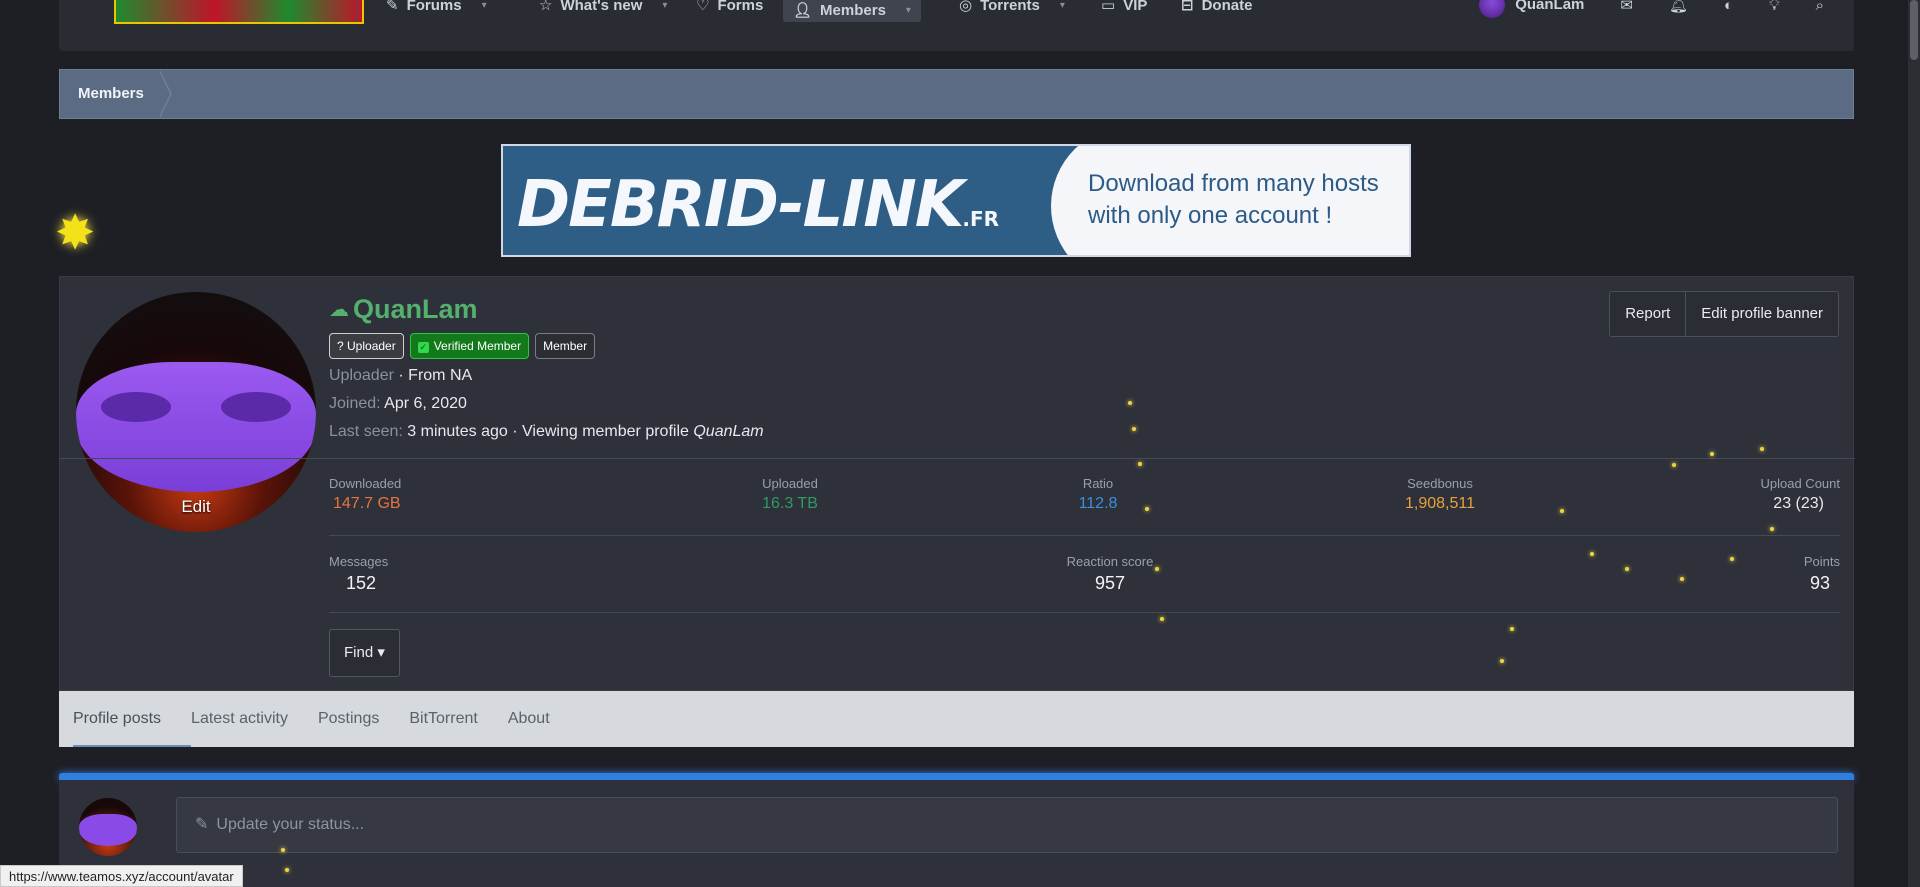  Describe the element at coordinates (1770, 494) in the screenshot. I see `stat-upload-count: Upload Count 23 (23)` at that location.